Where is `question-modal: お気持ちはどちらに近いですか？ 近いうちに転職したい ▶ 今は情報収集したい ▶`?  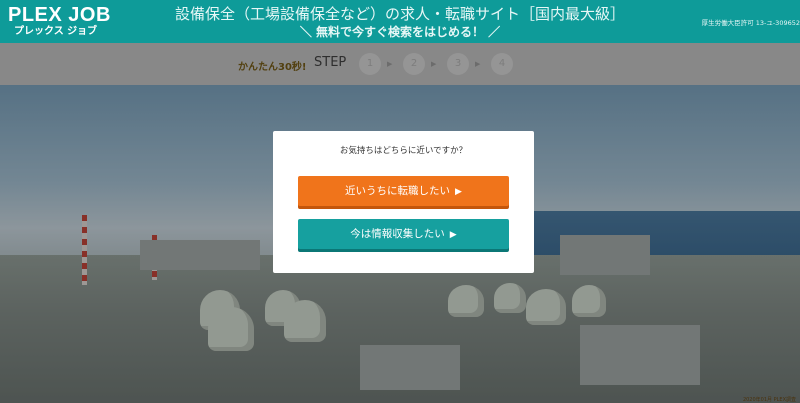
question-modal: お気持ちはどちらに近いですか？ 近いうちに転職したい ▶ 今は情報収集したい ▶ is located at coordinates (403, 202).